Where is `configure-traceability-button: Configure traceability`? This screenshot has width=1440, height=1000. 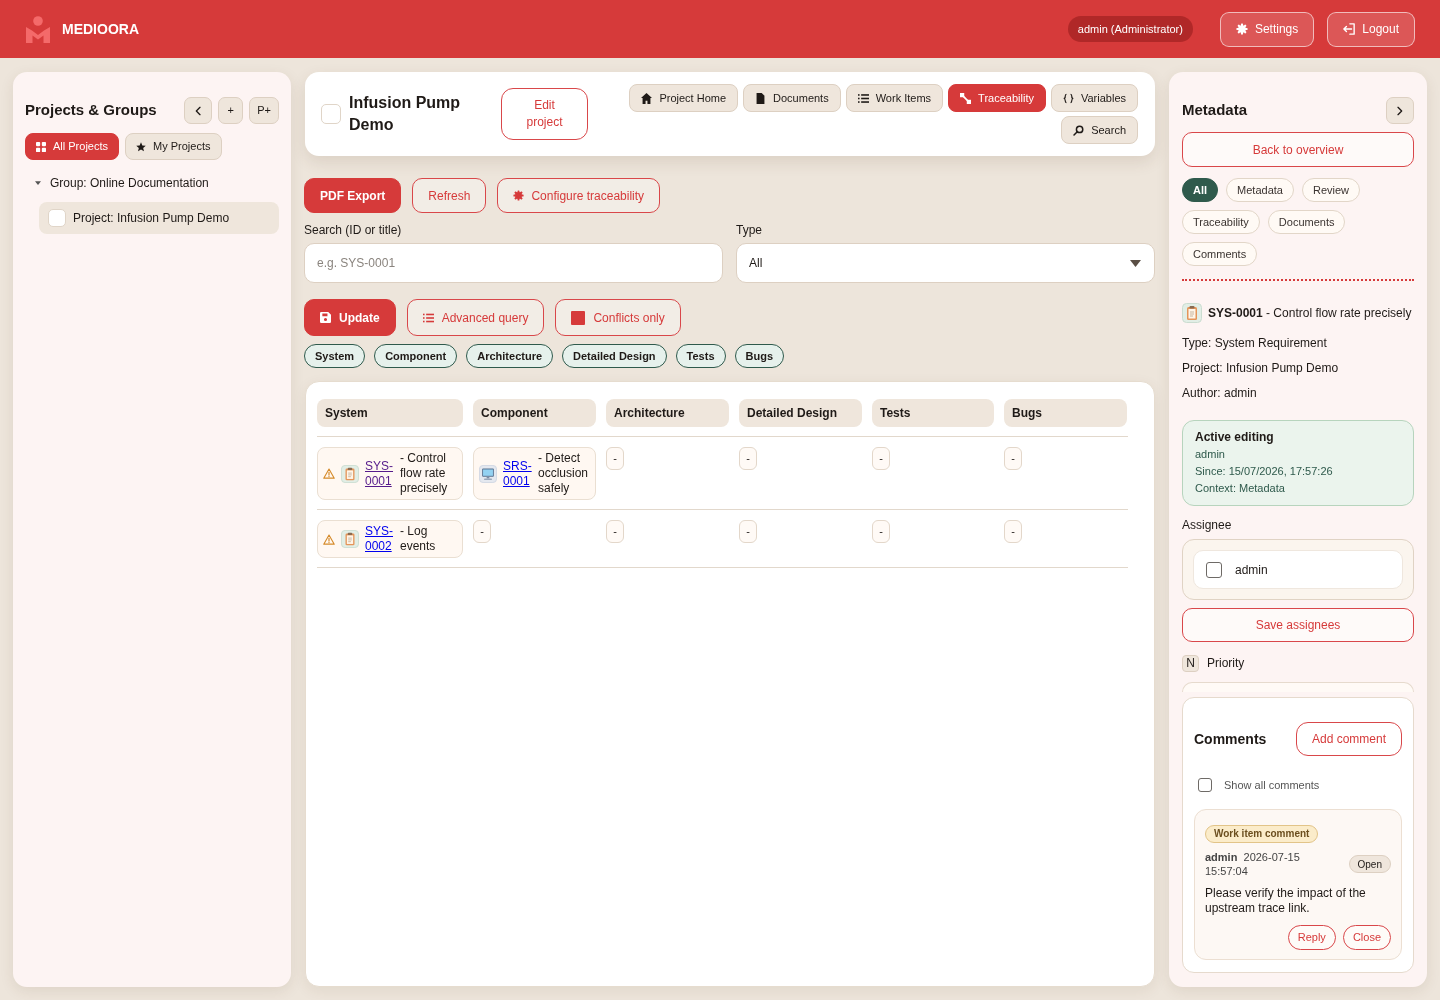 configure-traceability-button: Configure traceability is located at coordinates (579, 195).